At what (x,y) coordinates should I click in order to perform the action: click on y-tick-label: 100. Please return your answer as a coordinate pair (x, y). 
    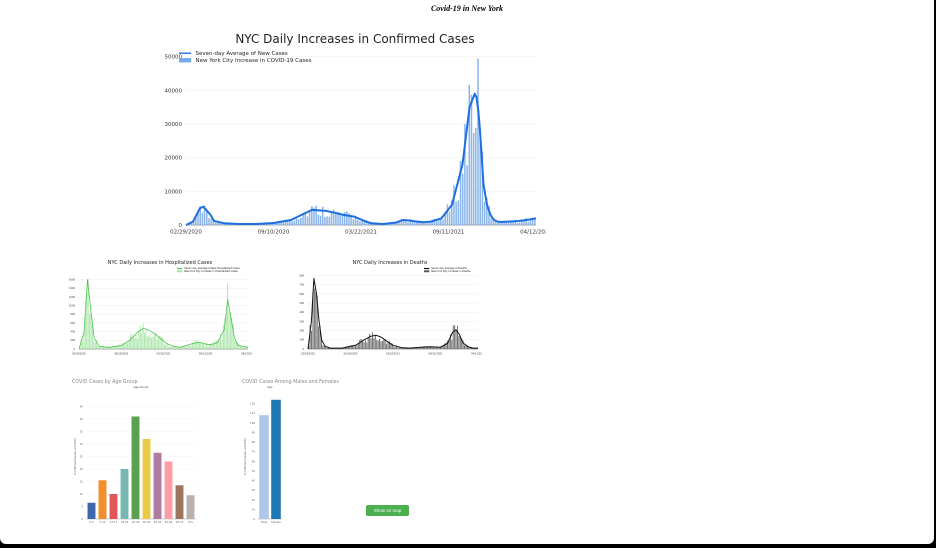
    Looking at the image, I should click on (301, 340).